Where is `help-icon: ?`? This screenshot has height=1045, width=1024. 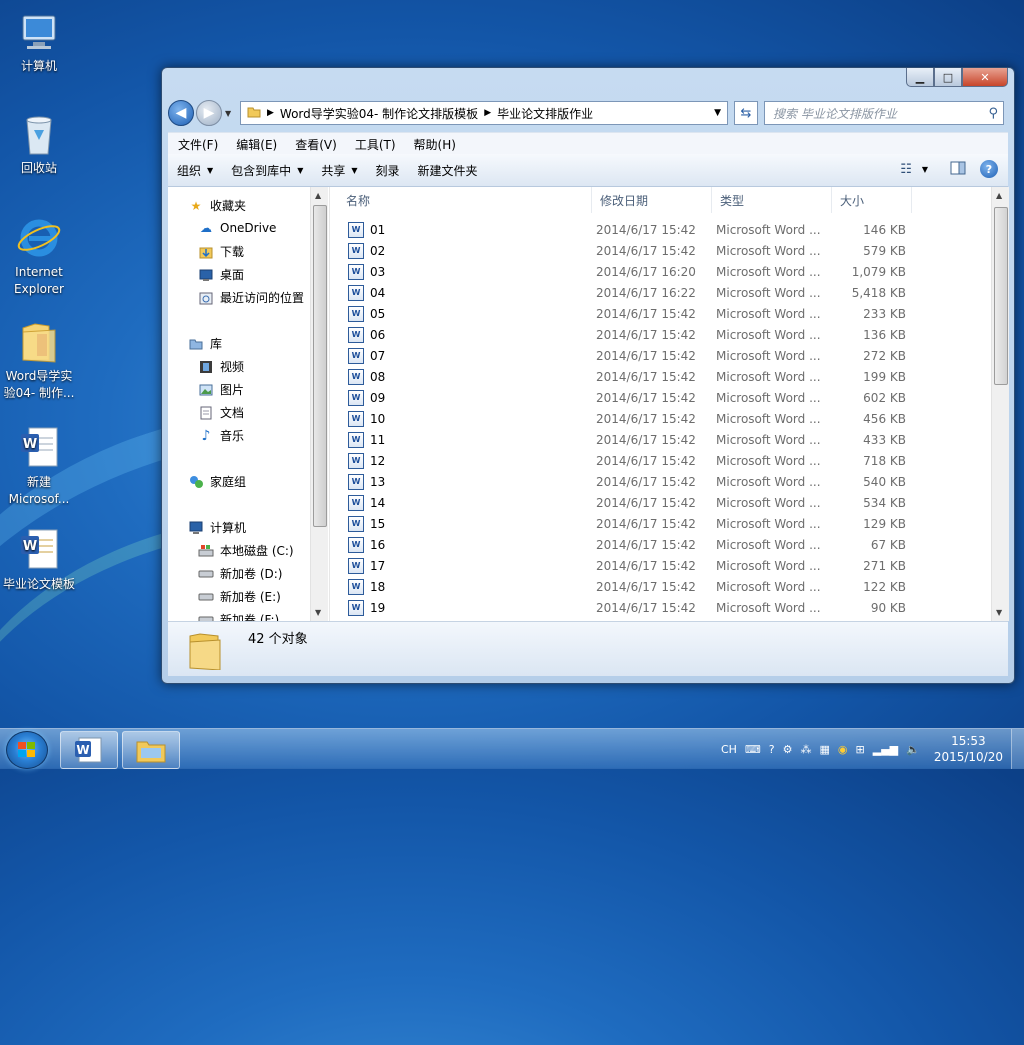
help-icon: ? is located at coordinates (772, 749).